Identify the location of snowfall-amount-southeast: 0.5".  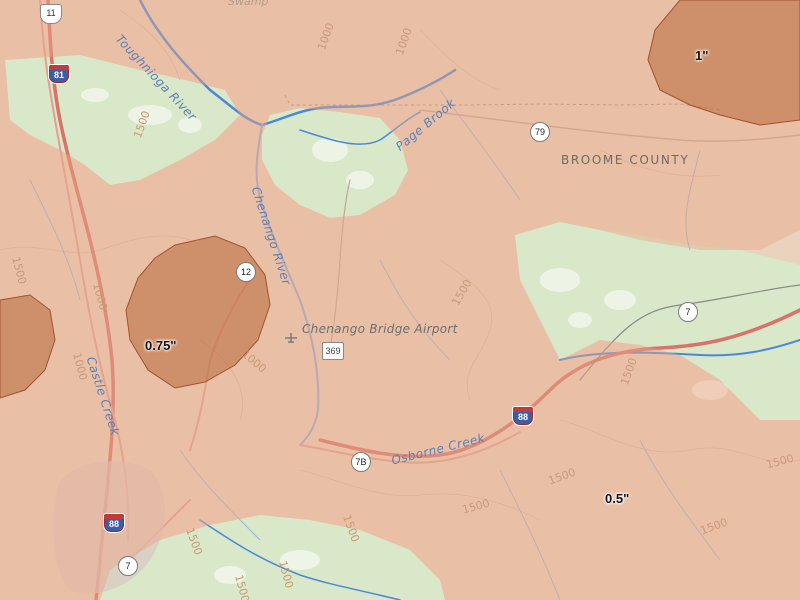
(617, 498).